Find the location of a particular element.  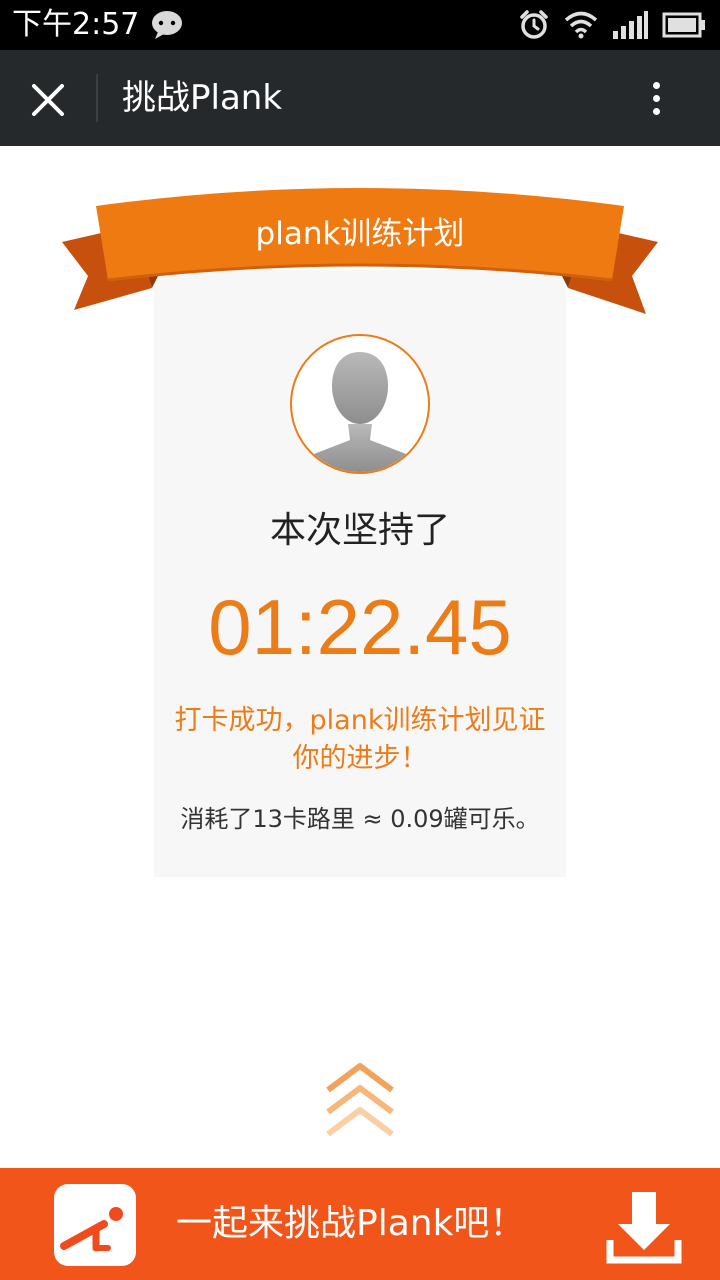

download-banner: 一起来挑战Plank吧！ is located at coordinates (360, 1224).